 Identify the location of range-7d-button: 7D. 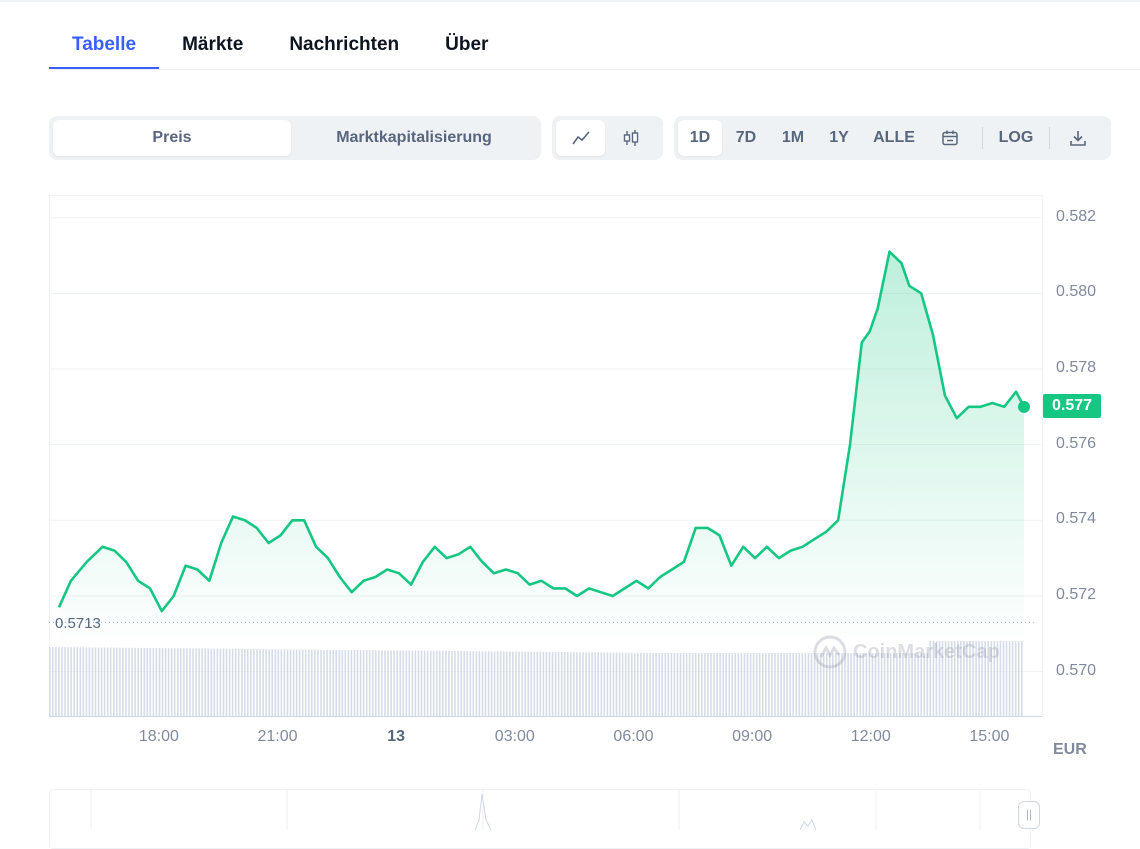
(746, 138).